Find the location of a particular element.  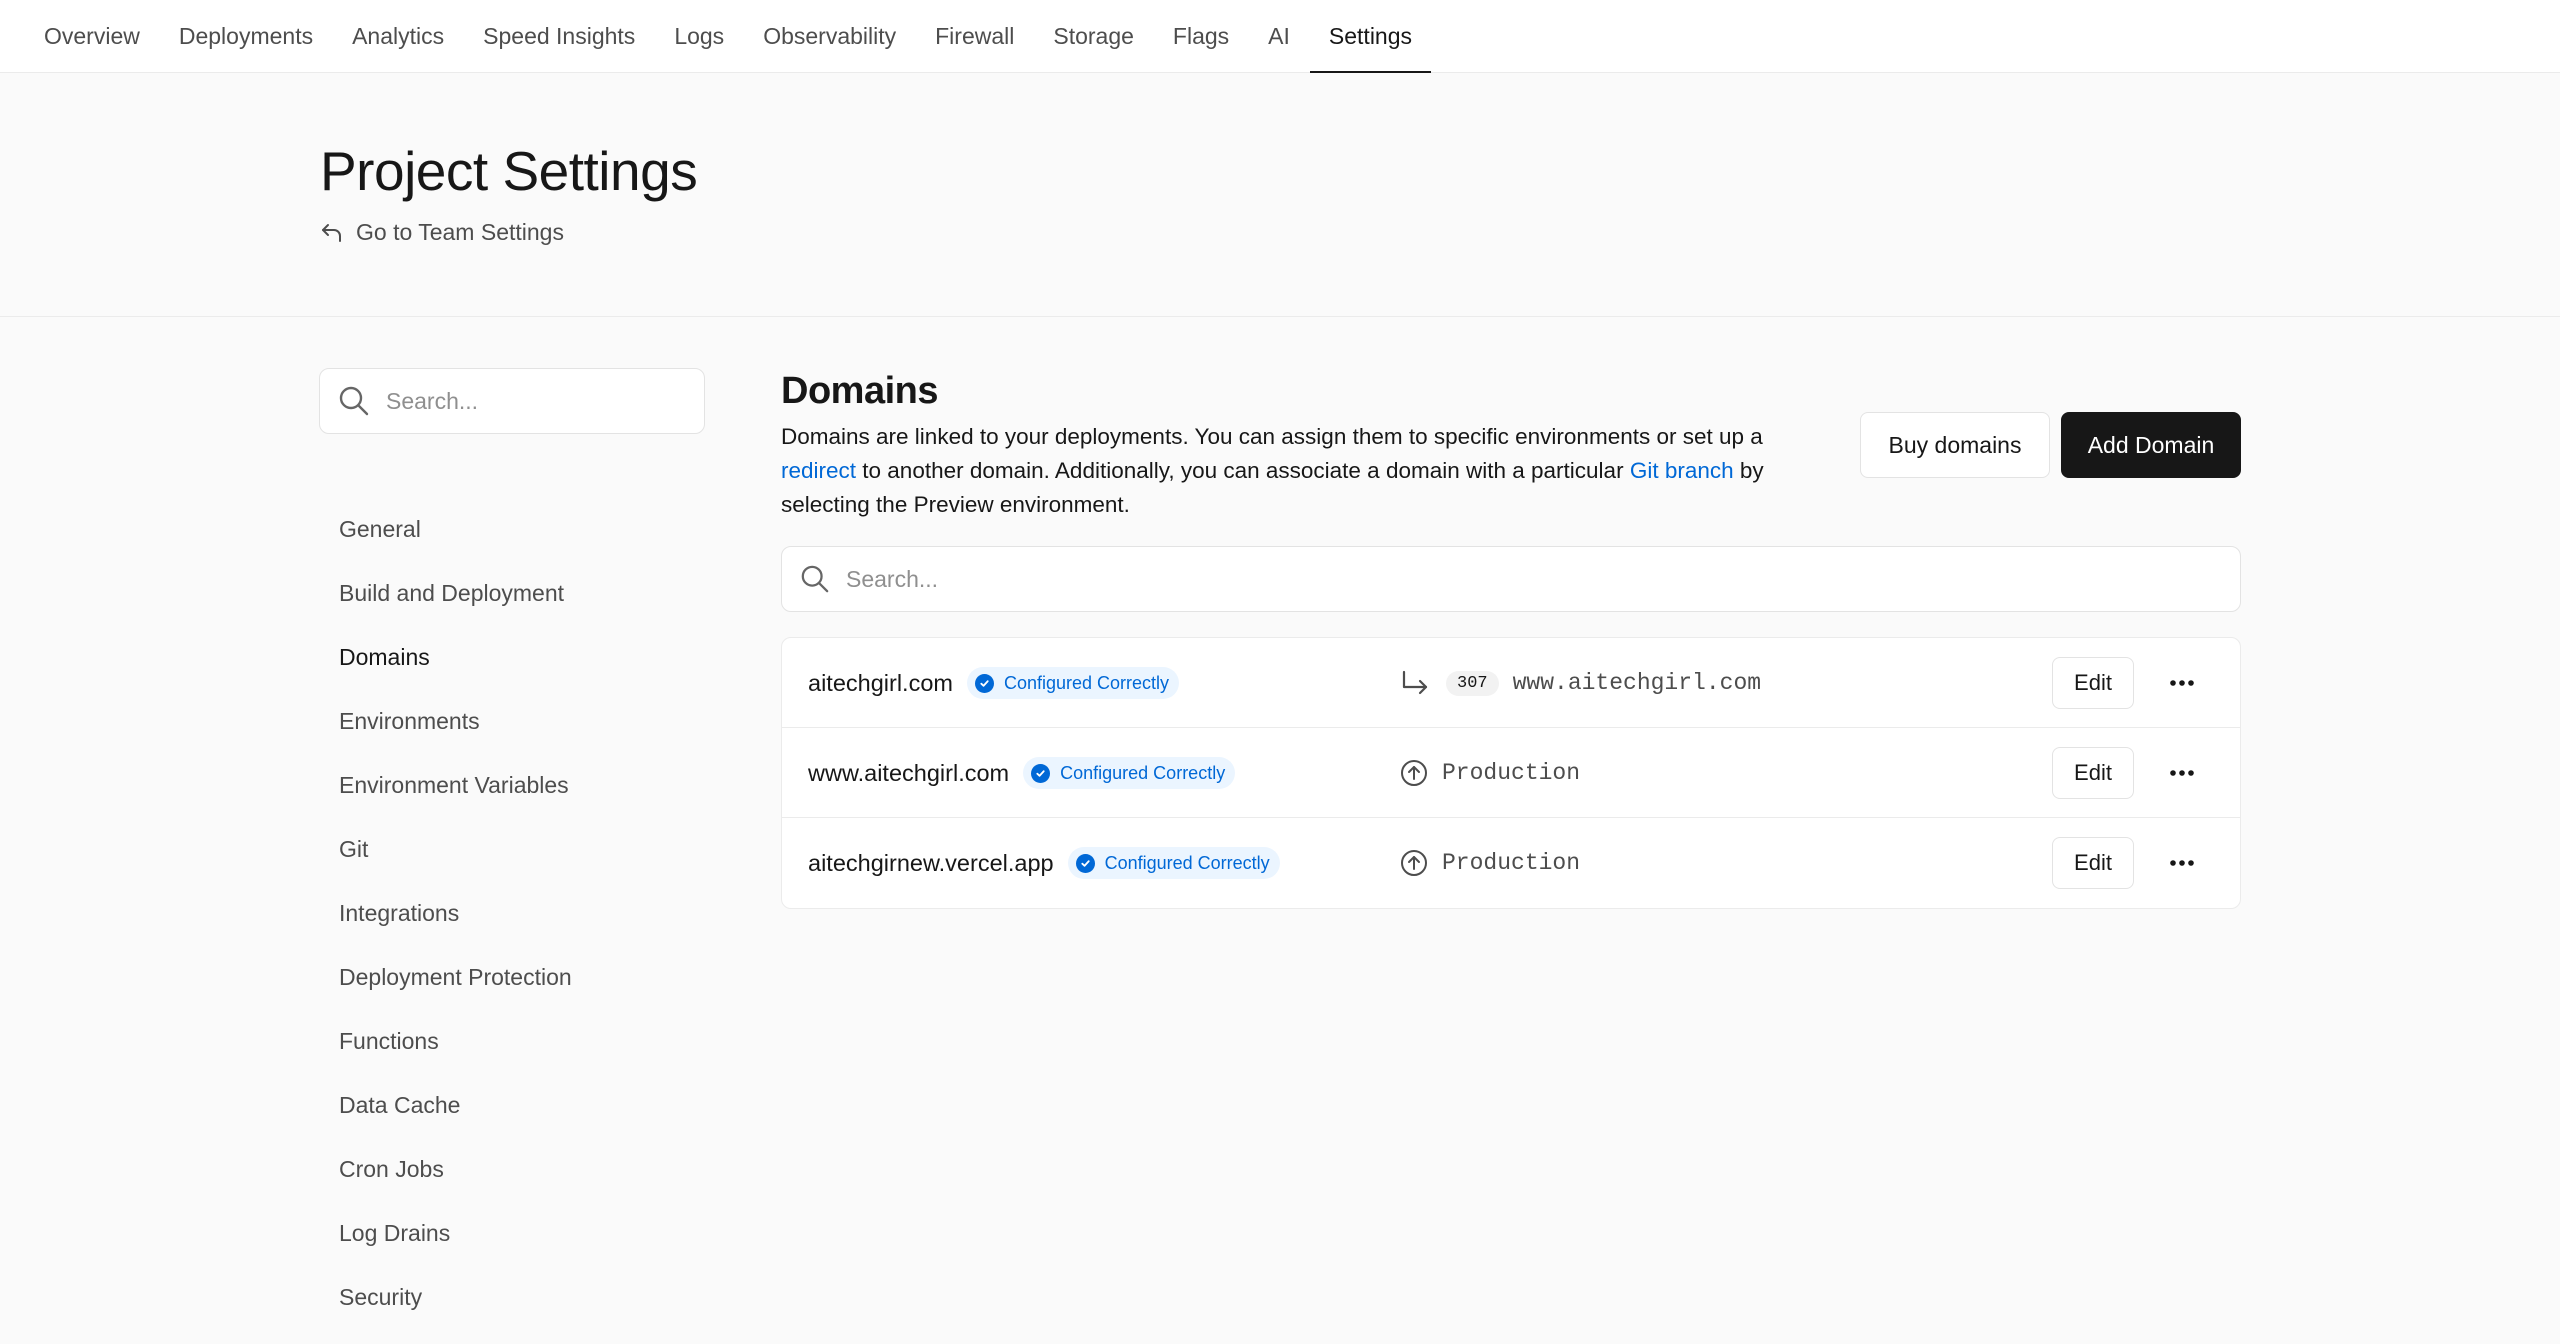

tab-ai: AI is located at coordinates (1279, 36).